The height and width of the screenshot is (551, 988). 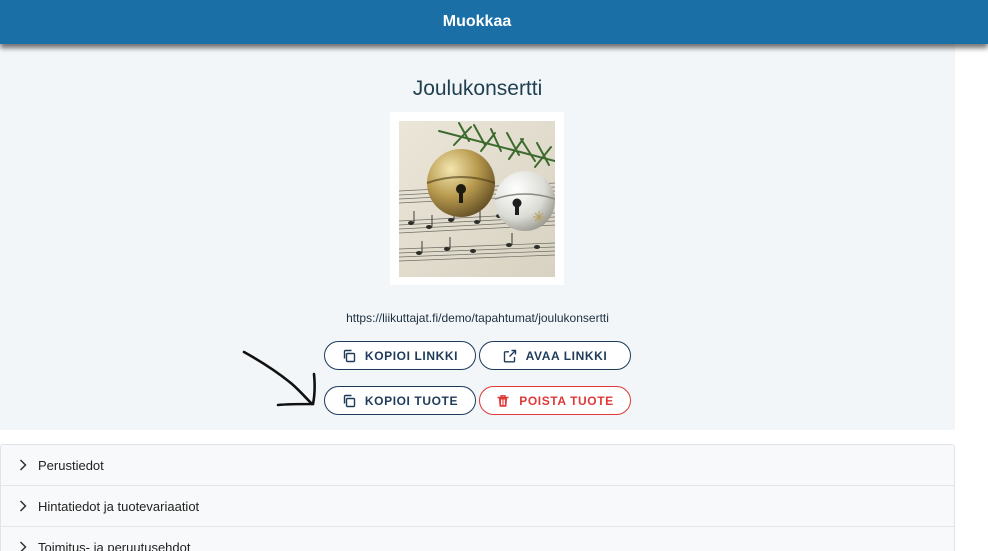 I want to click on accordion-label: Hintatiedot ja tuotevariaatiot, so click(x=119, y=506).